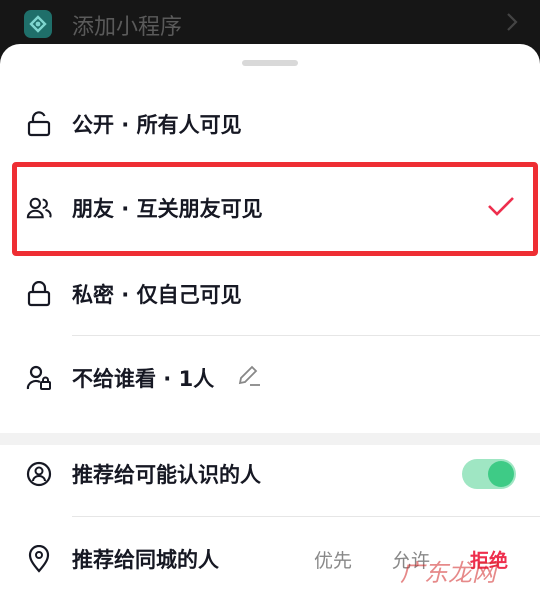  Describe the element at coordinates (270, 63) in the screenshot. I see `drag-handle` at that location.